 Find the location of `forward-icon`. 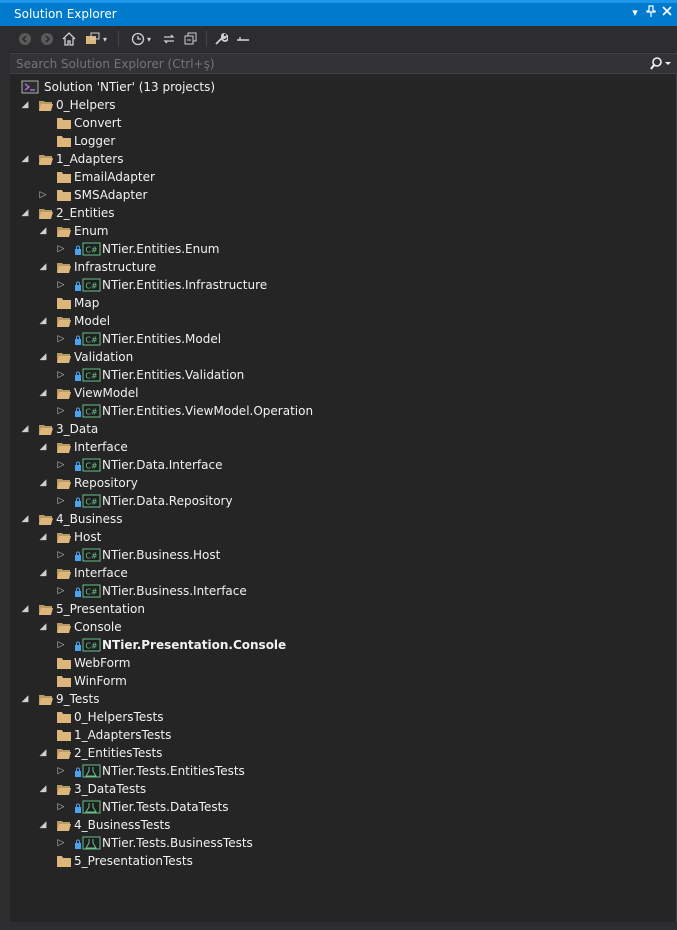

forward-icon is located at coordinates (47, 39).